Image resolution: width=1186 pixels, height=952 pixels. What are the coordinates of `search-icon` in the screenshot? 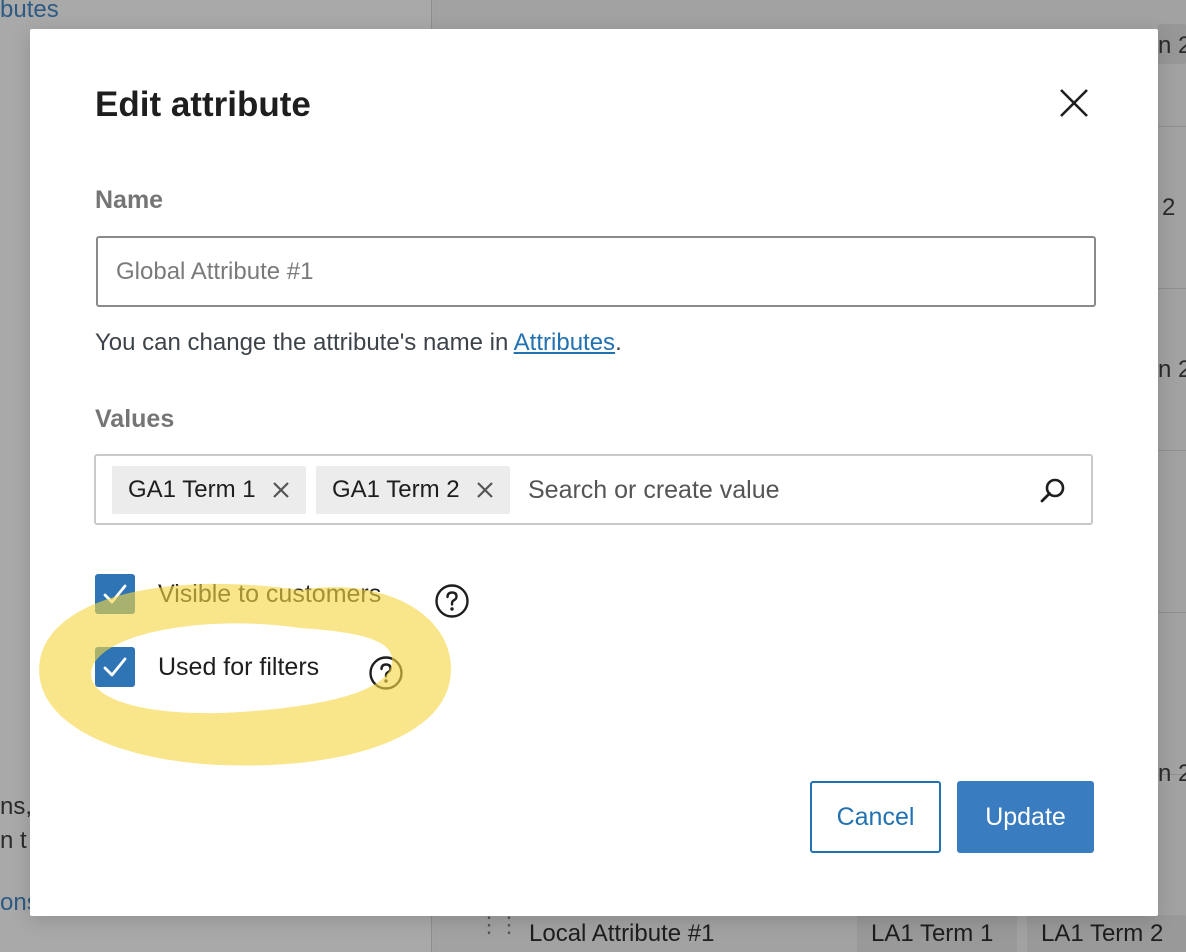 It's located at (1053, 491).